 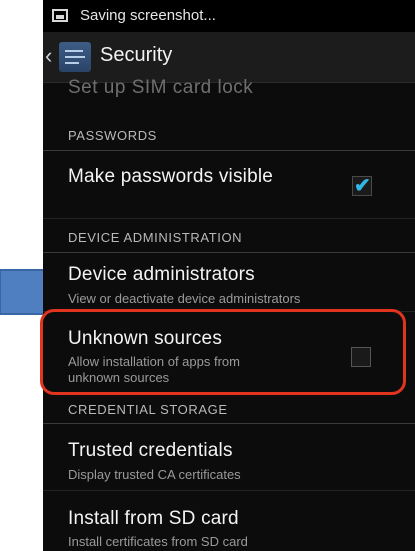 I want to click on section-label: CREDENTIAL STORAGE, so click(x=148, y=409).